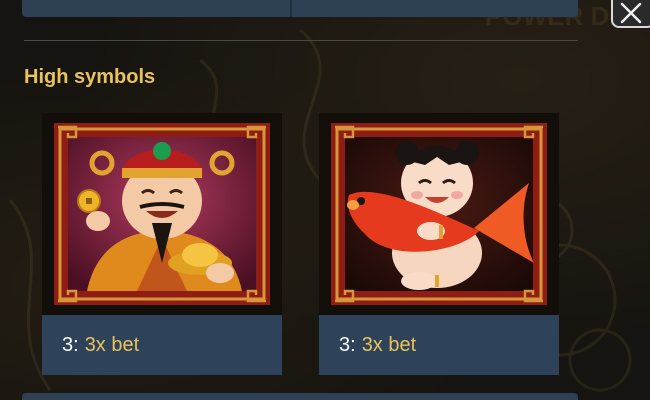 The image size is (650, 400). Describe the element at coordinates (300, 8) in the screenshot. I see `previous-panel` at that location.